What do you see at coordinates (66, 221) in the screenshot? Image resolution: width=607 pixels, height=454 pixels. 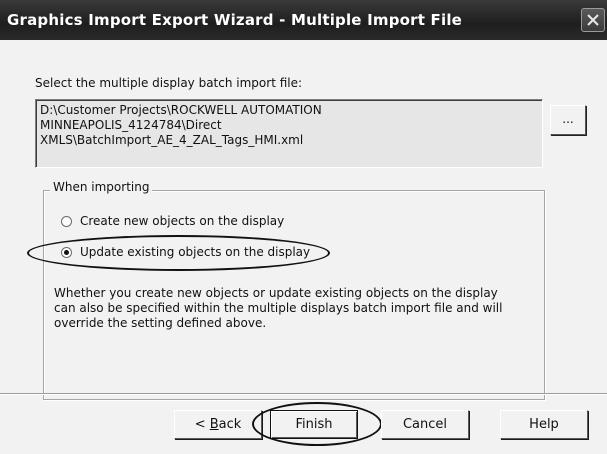 I see `radio-button` at bounding box center [66, 221].